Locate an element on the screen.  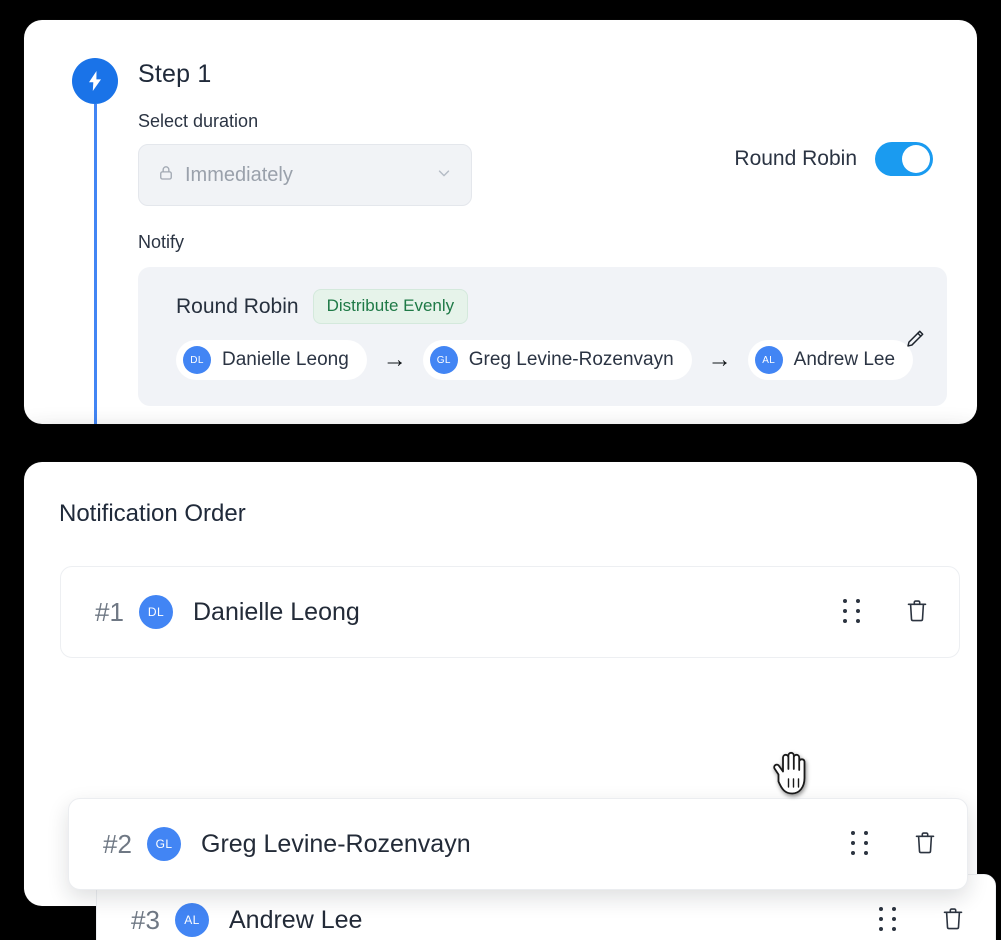
lightning-bolt-icon is located at coordinates (95, 81).